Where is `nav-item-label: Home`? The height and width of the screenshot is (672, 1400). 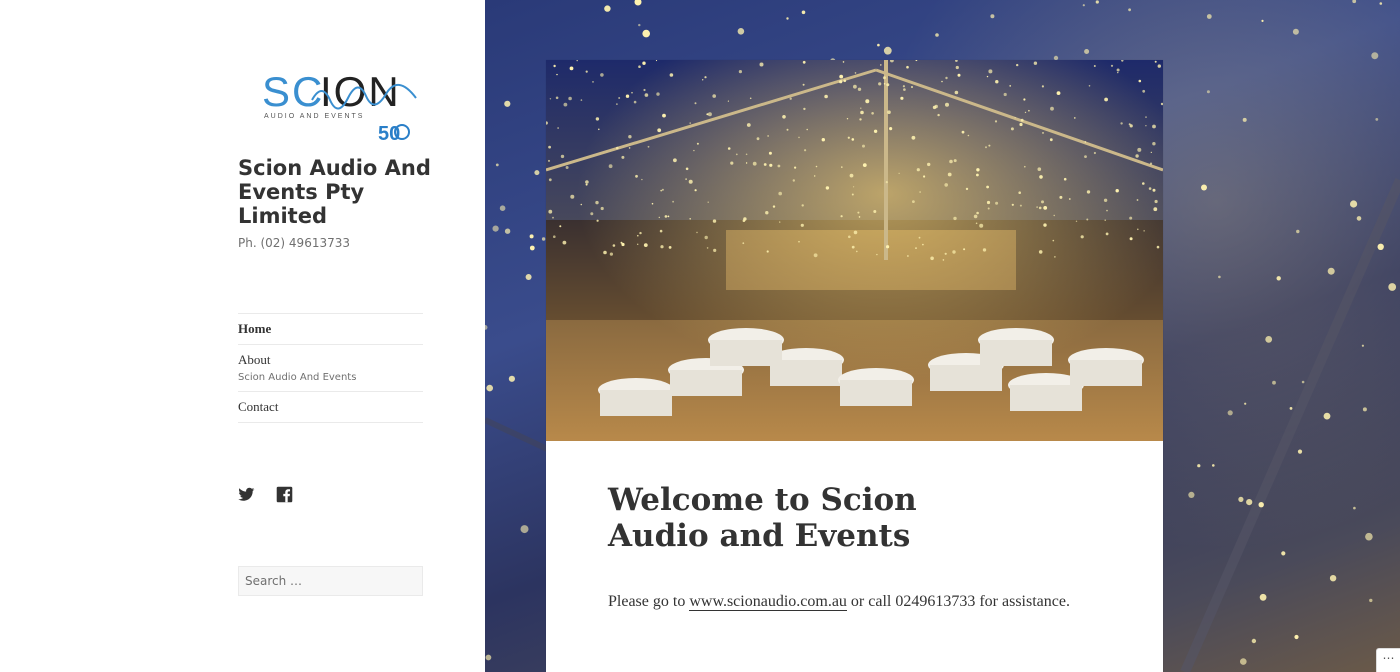 nav-item-label: Home is located at coordinates (255, 328).